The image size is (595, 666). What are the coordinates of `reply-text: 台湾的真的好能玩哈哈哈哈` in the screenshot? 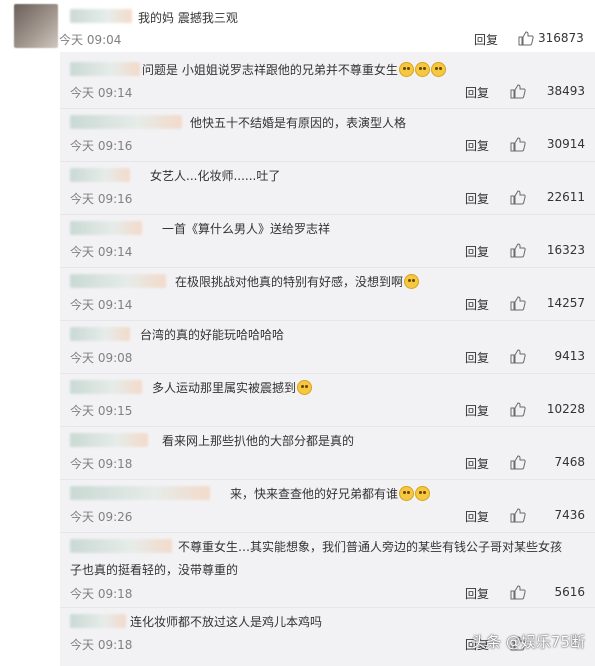 It's located at (212, 335).